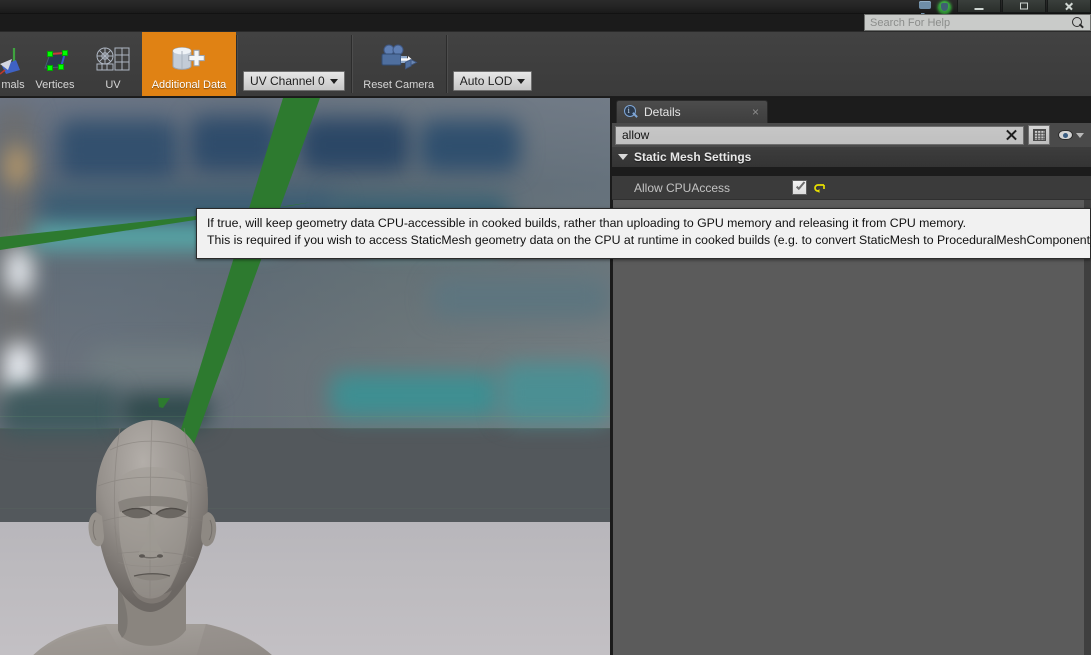  Describe the element at coordinates (486, 81) in the screenshot. I see `auto-lod-label: Auto LOD` at that location.